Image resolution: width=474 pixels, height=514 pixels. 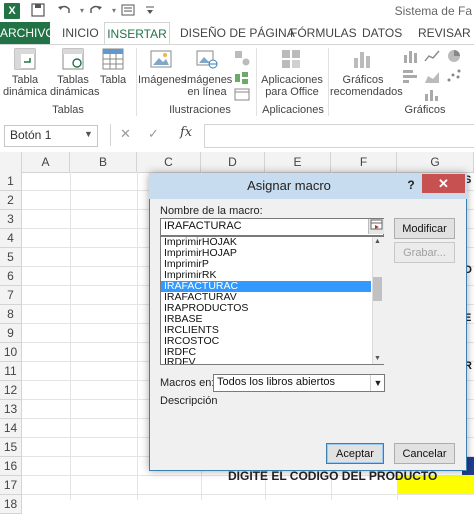 What do you see at coordinates (377, 359) in the screenshot?
I see `scroll-down-icon: ▼` at bounding box center [377, 359].